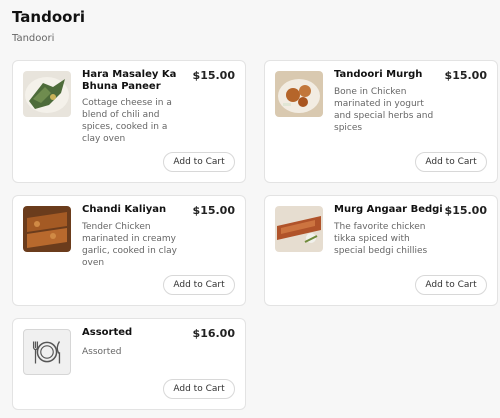 The height and width of the screenshot is (418, 500). What do you see at coordinates (107, 332) in the screenshot?
I see `item-name: Assorted` at bounding box center [107, 332].